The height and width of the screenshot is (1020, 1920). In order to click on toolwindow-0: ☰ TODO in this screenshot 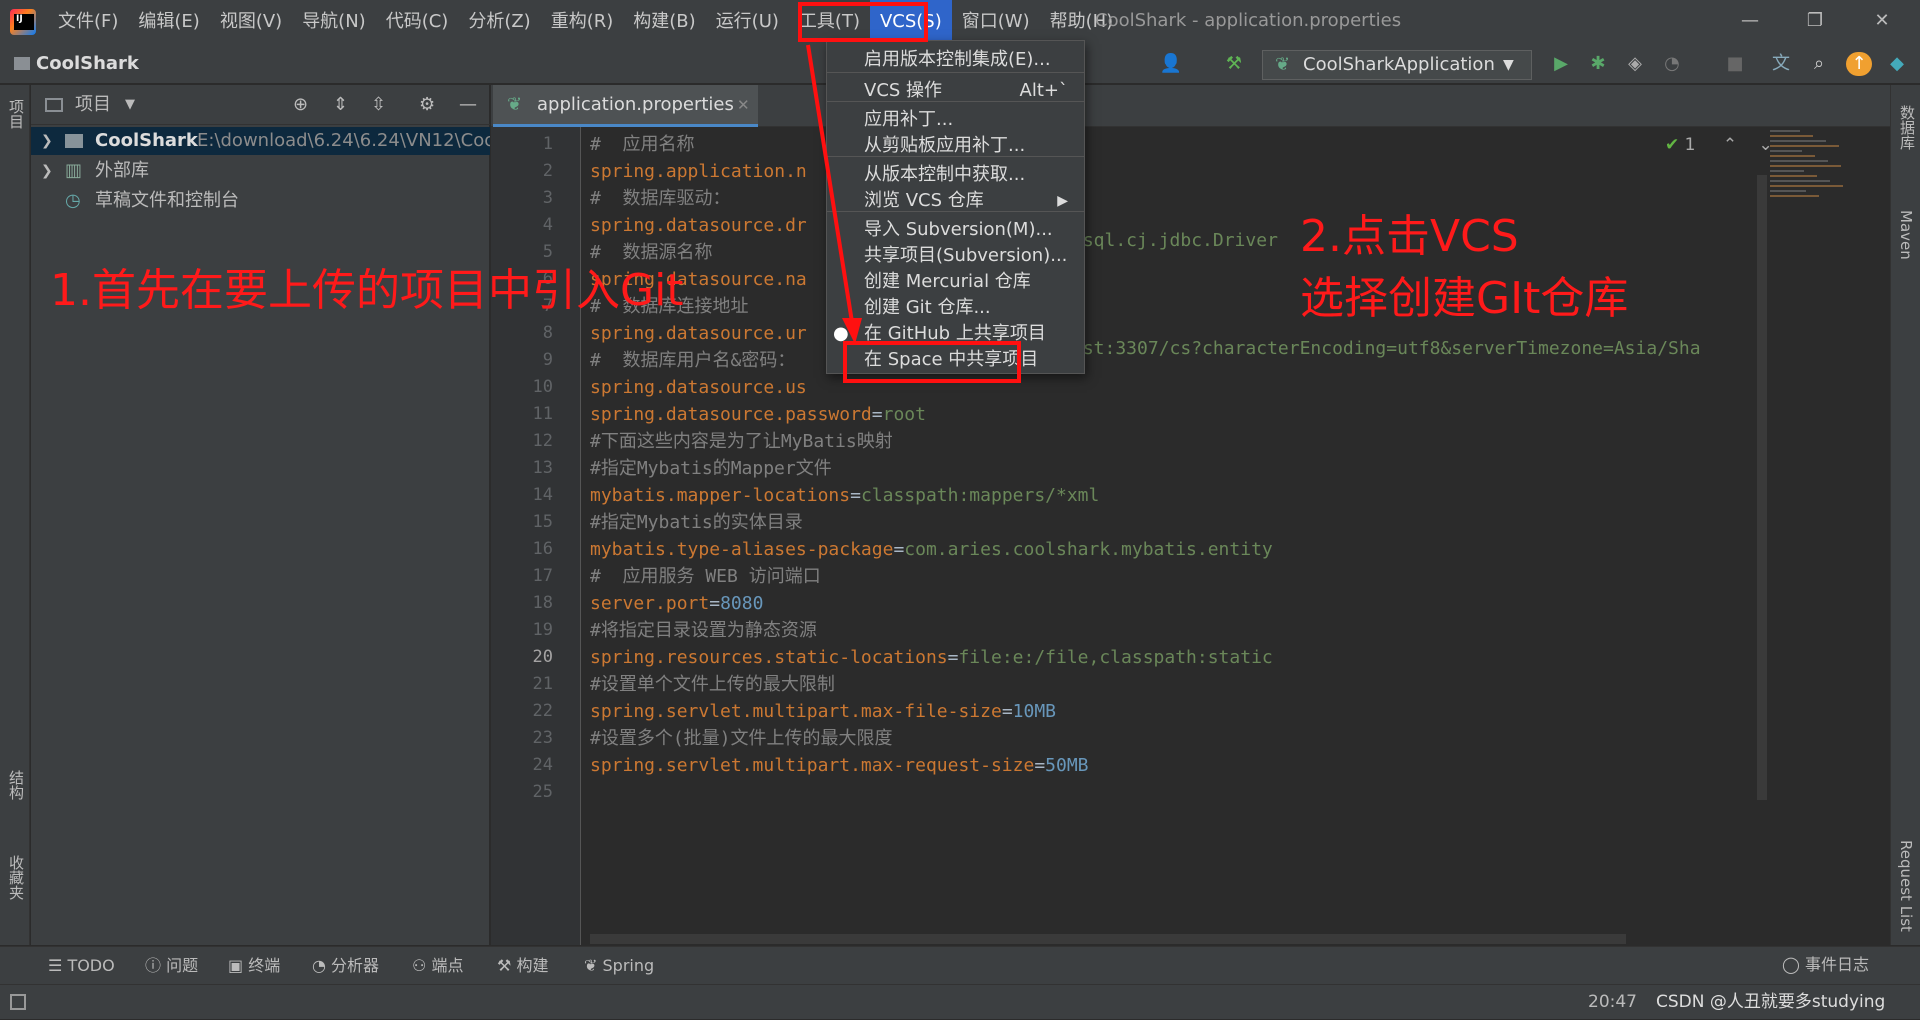, I will do `click(81, 966)`.